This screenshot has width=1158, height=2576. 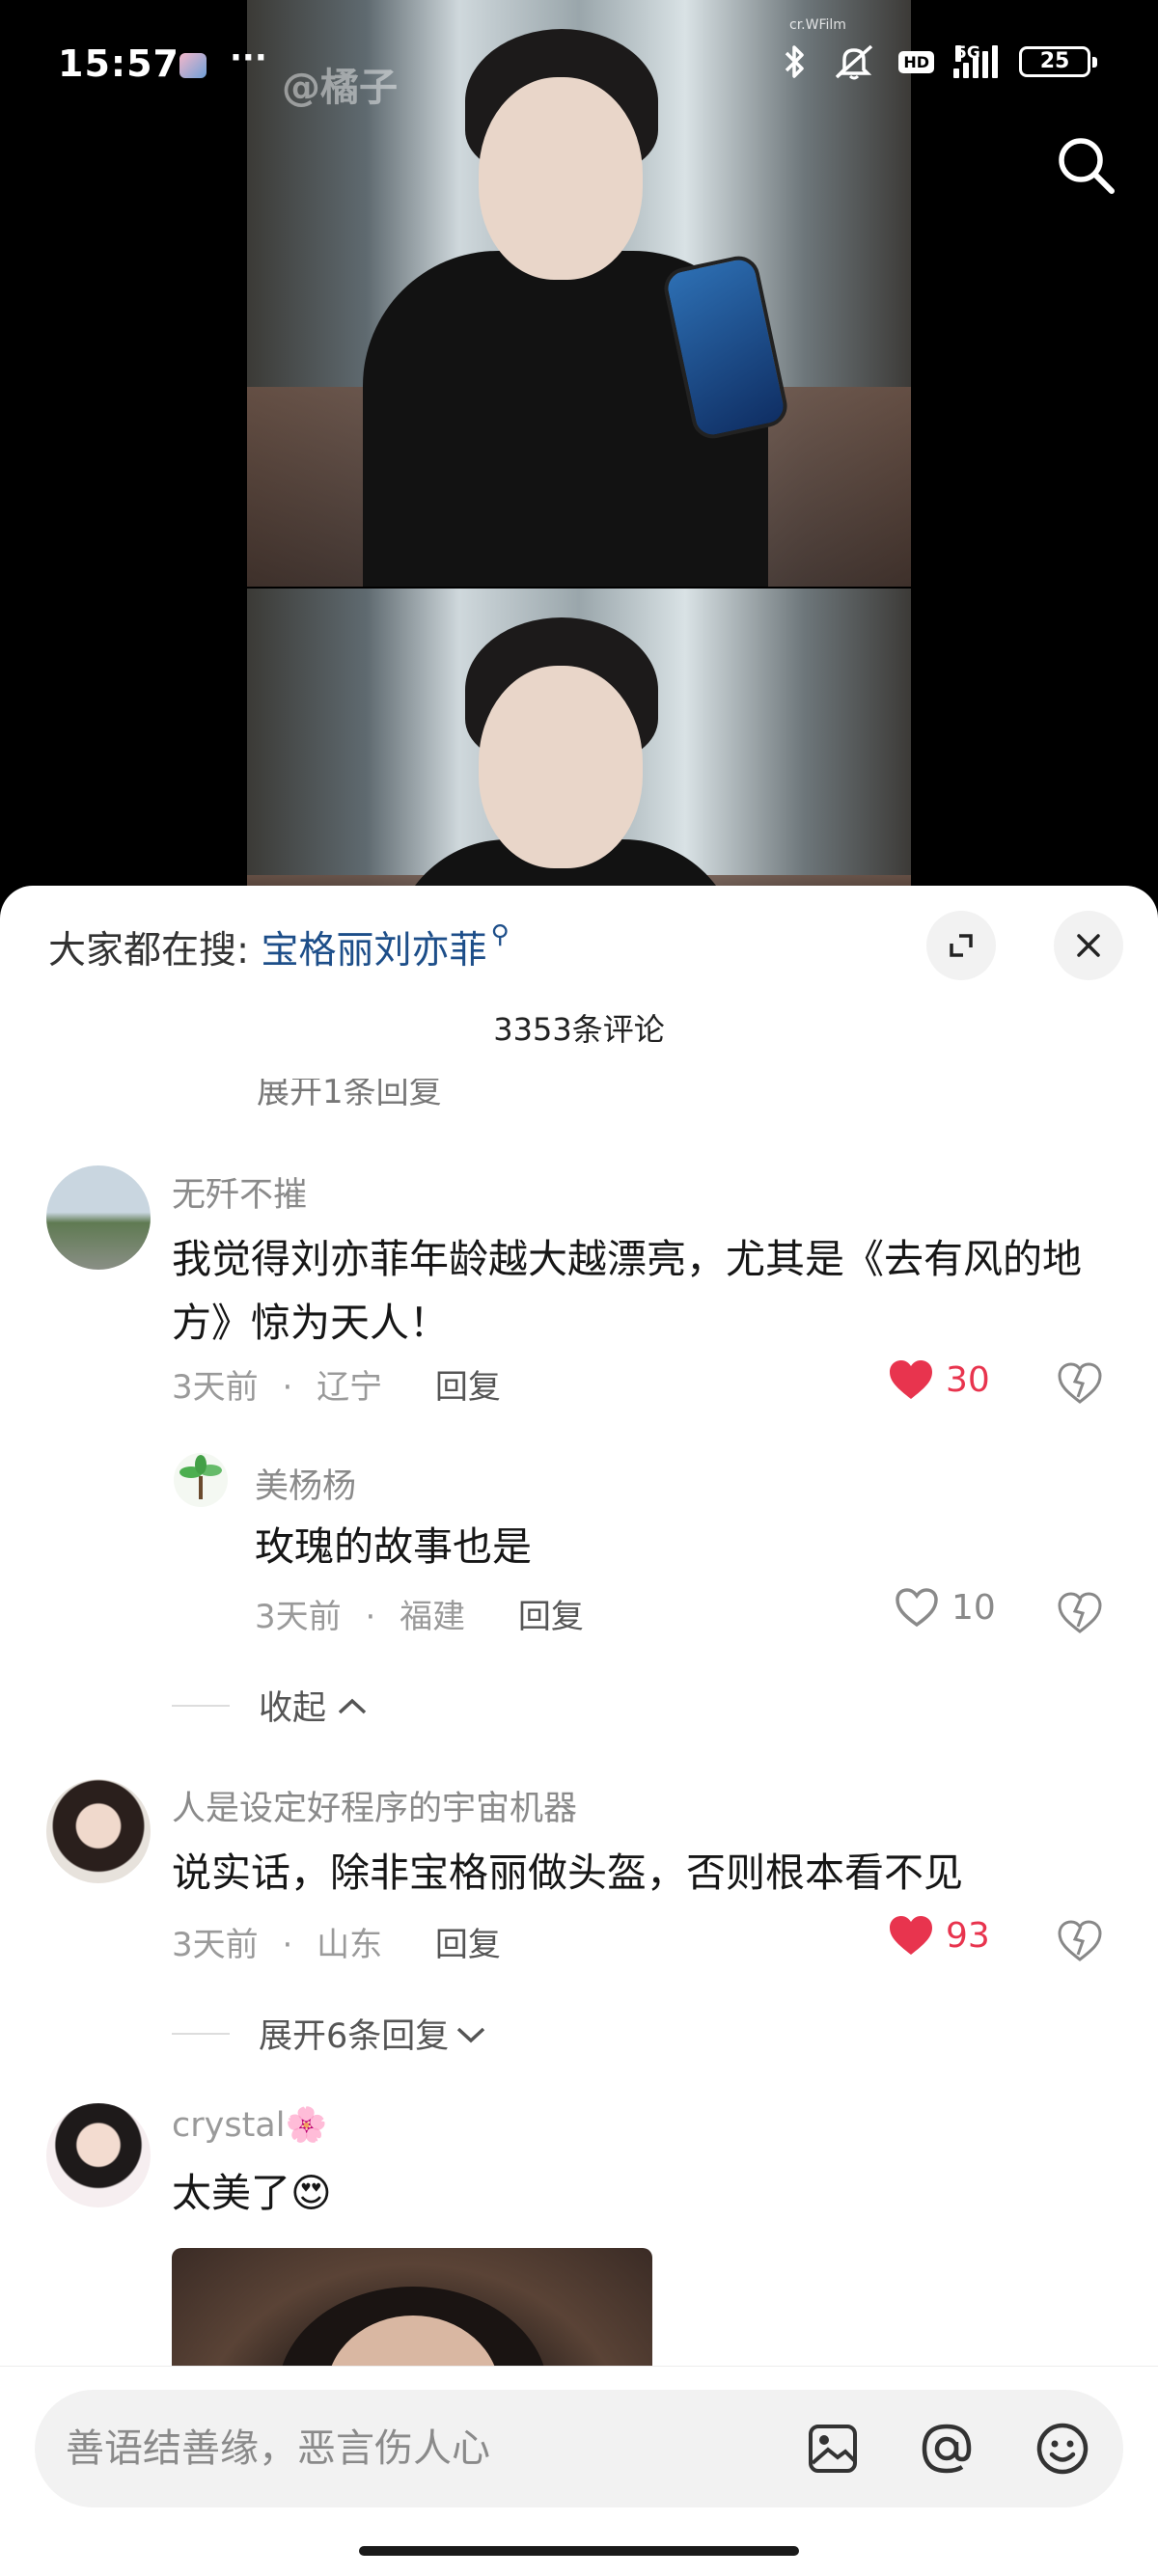 I want to click on like-count: 10, so click(x=973, y=1608).